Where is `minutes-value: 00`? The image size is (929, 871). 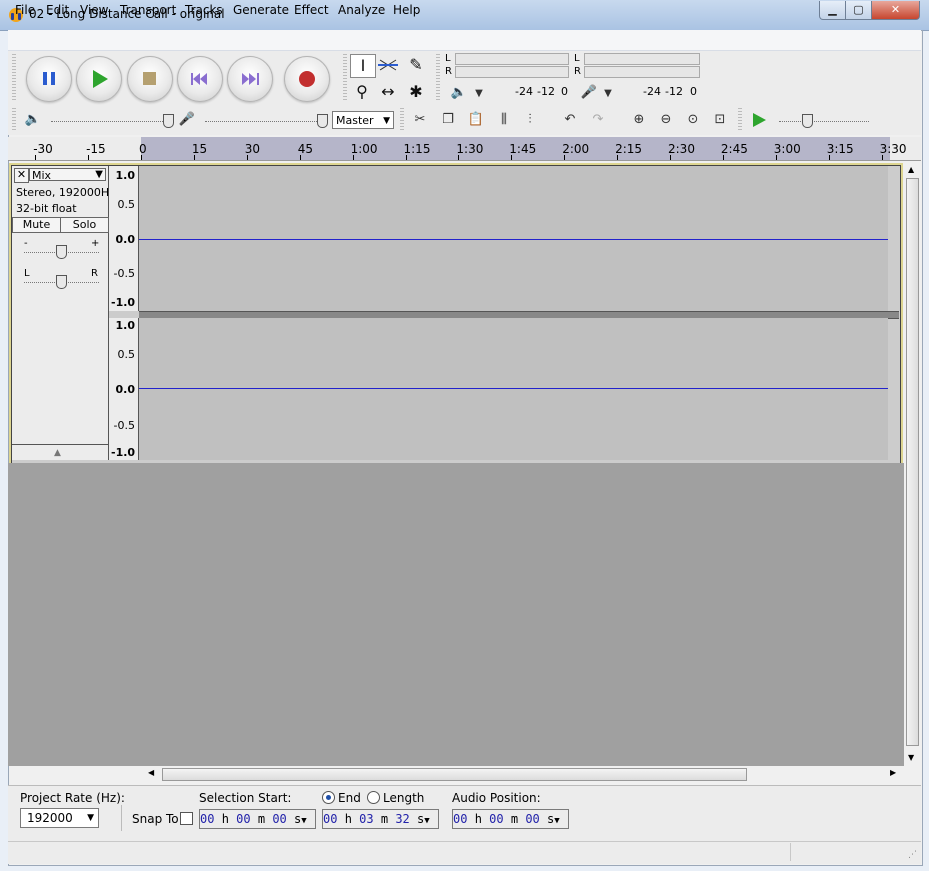
minutes-value: 00 is located at coordinates (243, 819).